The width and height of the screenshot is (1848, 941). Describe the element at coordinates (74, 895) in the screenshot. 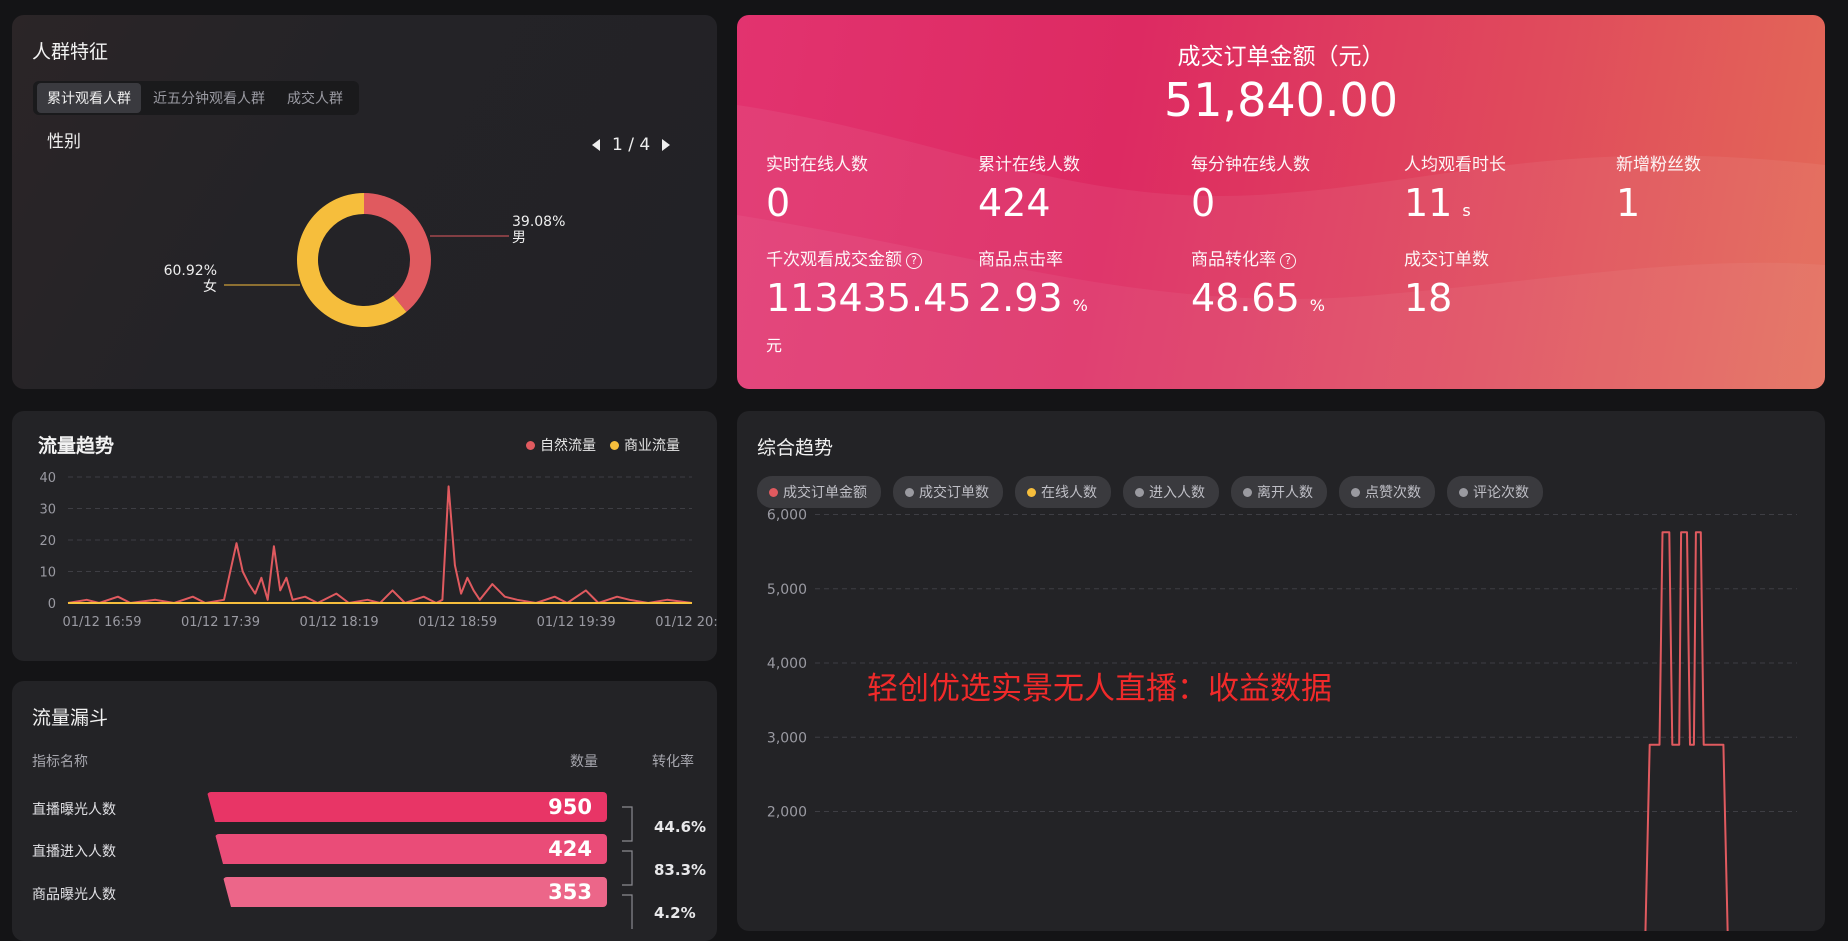

I see `funnel-row-label: 商品曝光人数` at that location.